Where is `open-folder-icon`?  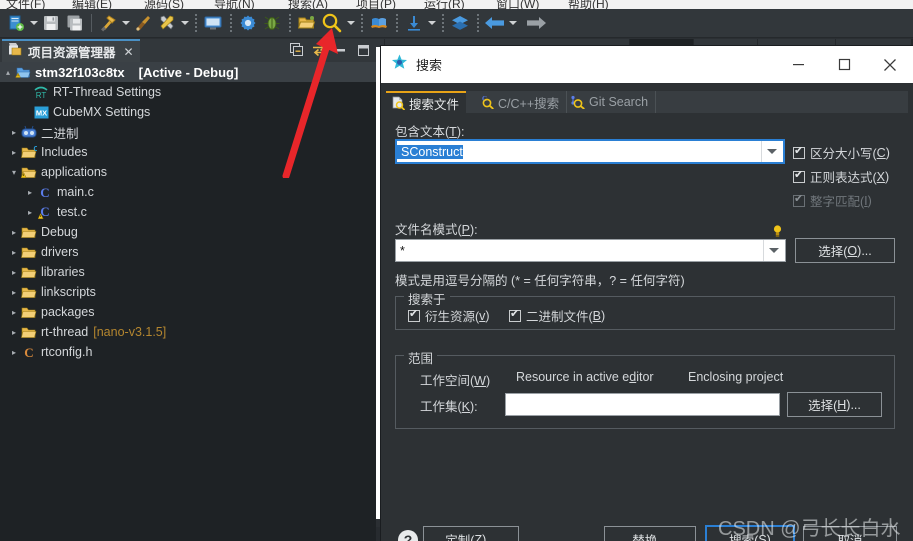
open-folder-icon is located at coordinates (307, 23).